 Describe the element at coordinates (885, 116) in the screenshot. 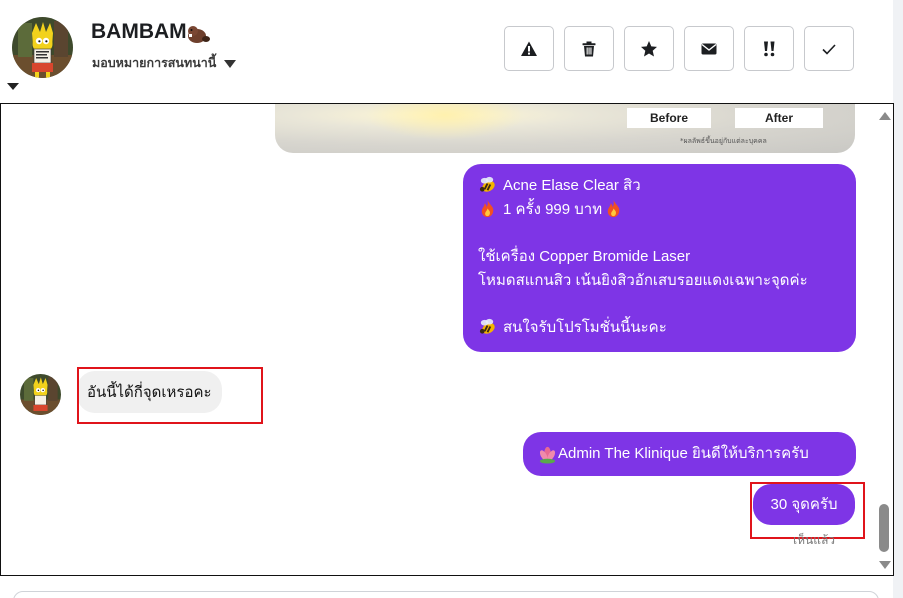

I see `scroll-up-arrow-icon` at that location.